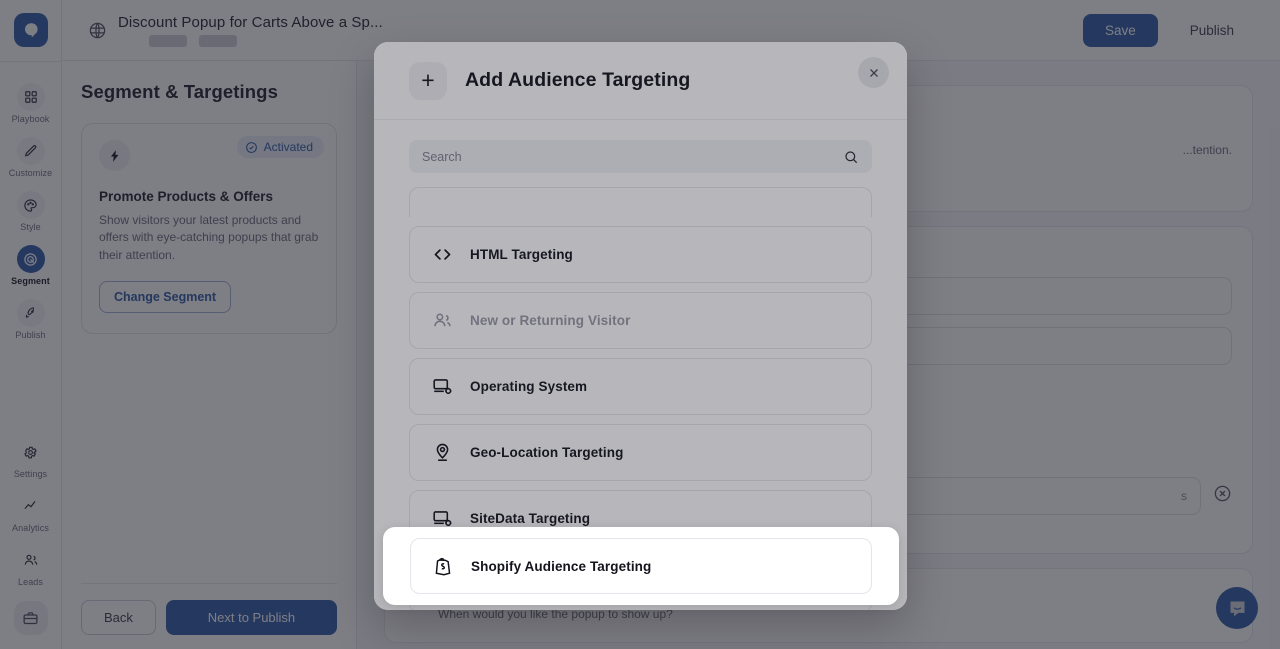 This screenshot has height=649, width=1280. Describe the element at coordinates (30, 119) in the screenshot. I see `sidebar-label: Playbook` at that location.